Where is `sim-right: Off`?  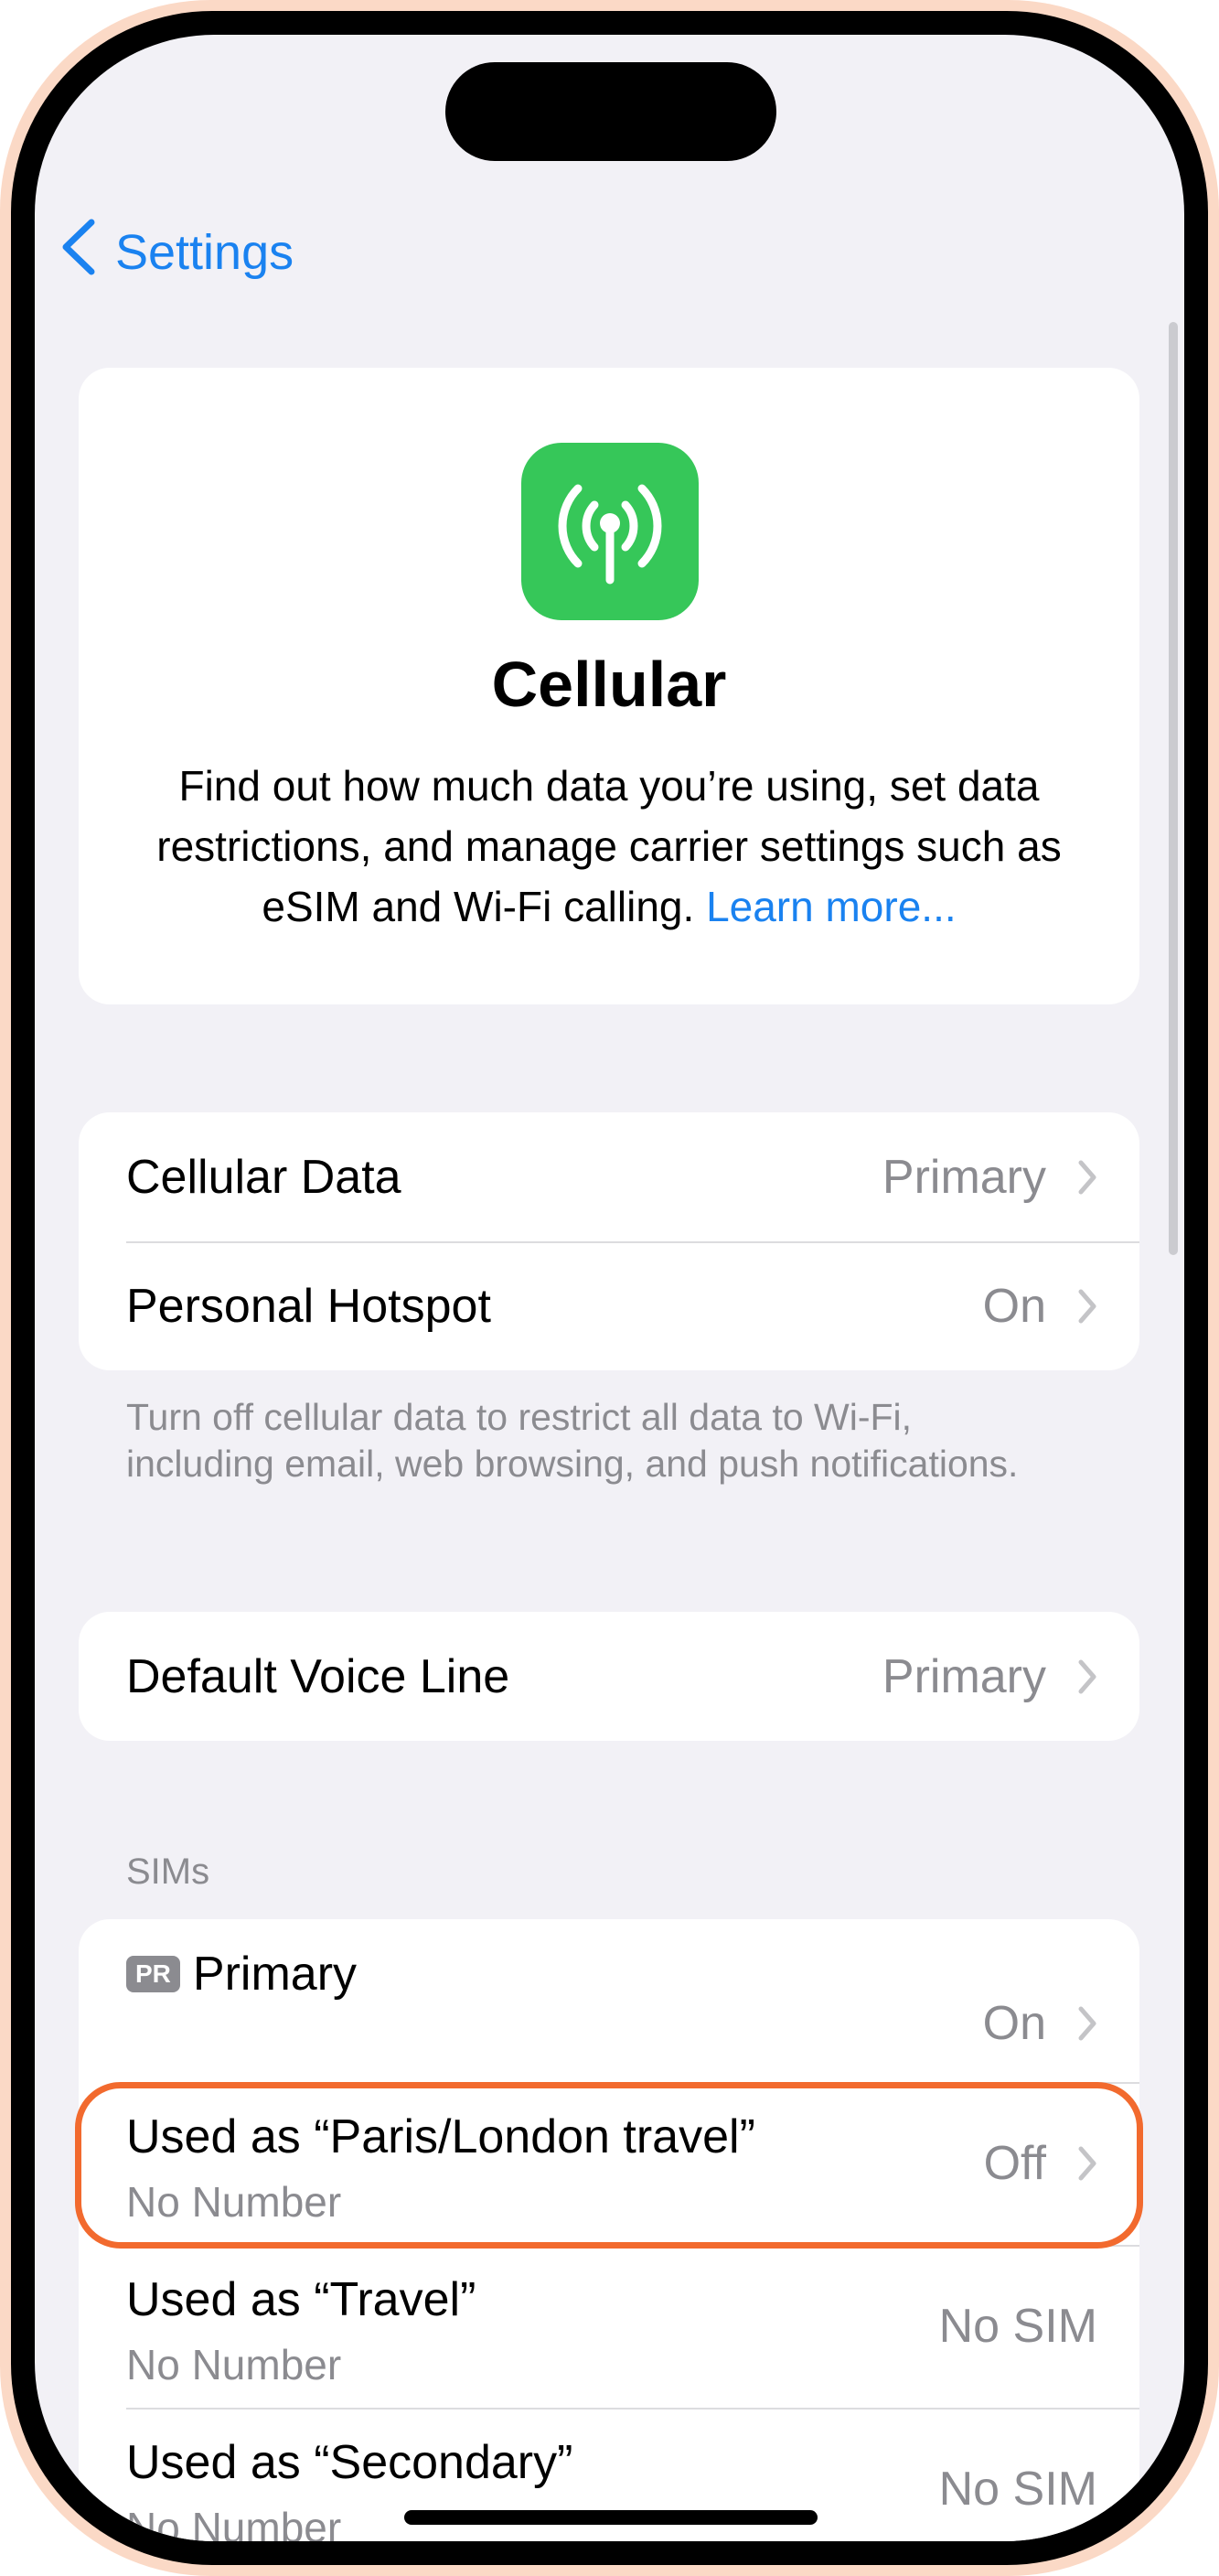 sim-right: Off is located at coordinates (1040, 2164).